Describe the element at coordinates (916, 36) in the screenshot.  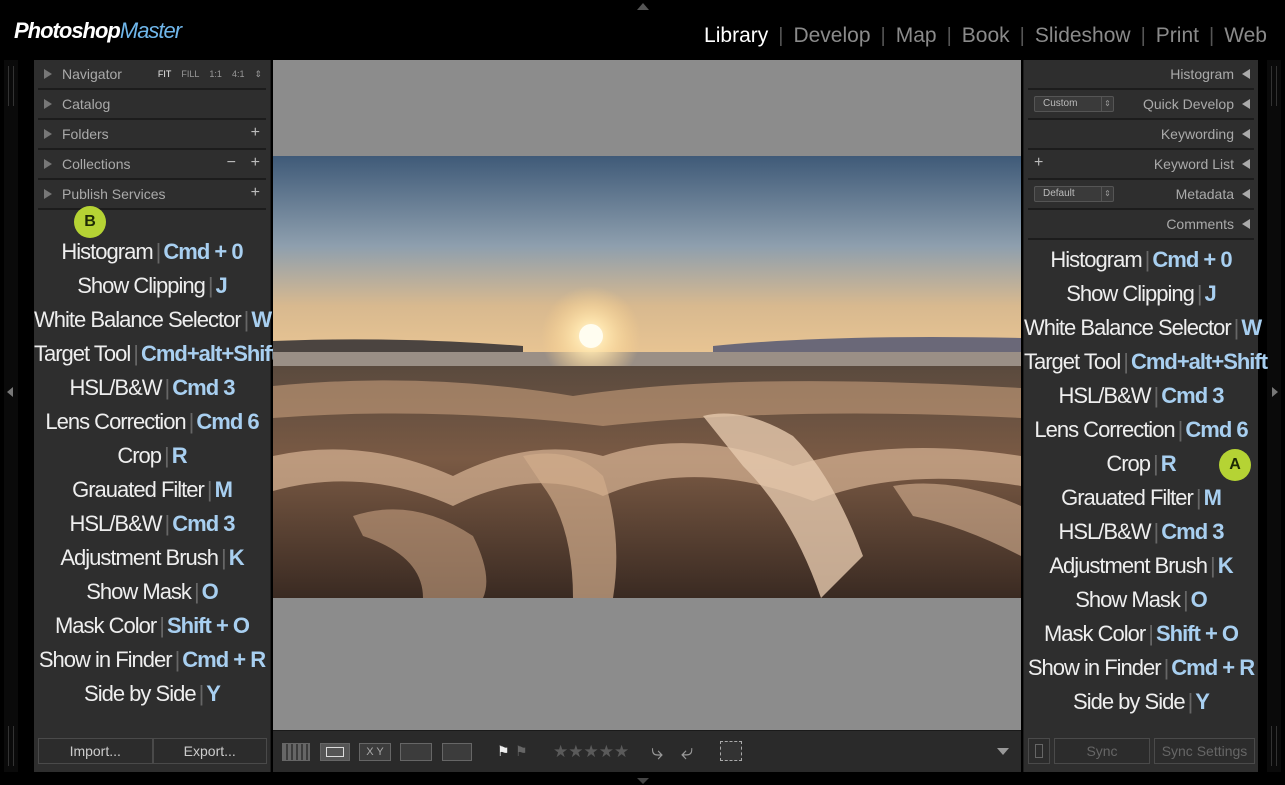
I see `module-map: Map` at that location.